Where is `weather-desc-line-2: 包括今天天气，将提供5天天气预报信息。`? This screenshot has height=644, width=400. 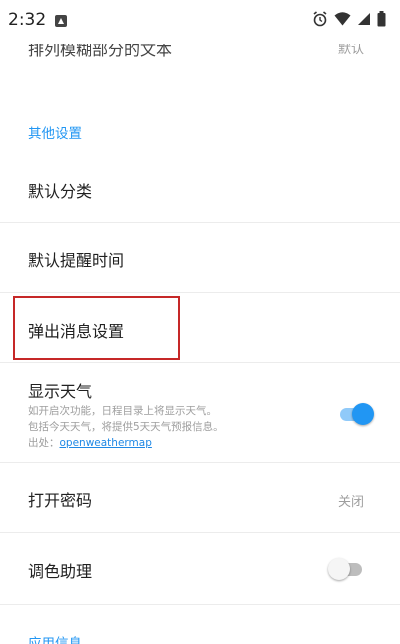 weather-desc-line-2: 包括今天天气，将提供5天天气预报信息。 is located at coordinates (126, 427).